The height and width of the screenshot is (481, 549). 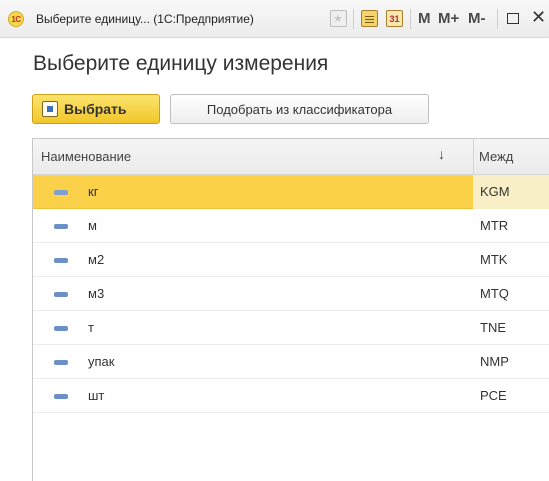 What do you see at coordinates (291, 328) in the screenshot?
I see `table-row: т TNE` at bounding box center [291, 328].